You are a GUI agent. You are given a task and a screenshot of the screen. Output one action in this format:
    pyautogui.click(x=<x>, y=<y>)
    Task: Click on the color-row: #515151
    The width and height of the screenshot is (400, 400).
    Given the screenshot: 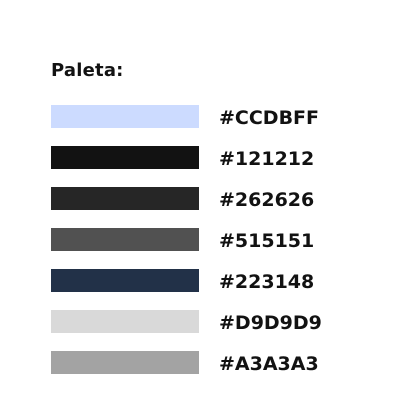 What is the action you would take?
    pyautogui.click(x=216, y=240)
    